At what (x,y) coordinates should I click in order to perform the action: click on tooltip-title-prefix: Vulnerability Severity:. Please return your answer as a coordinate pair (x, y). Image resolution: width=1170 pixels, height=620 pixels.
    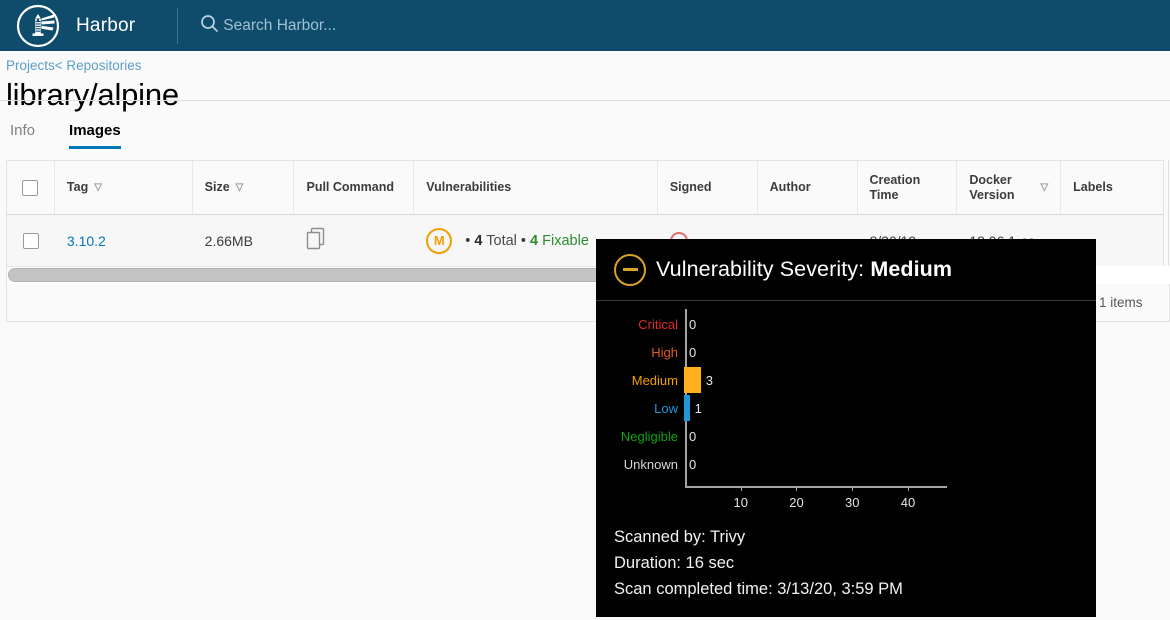
    Looking at the image, I should click on (763, 269).